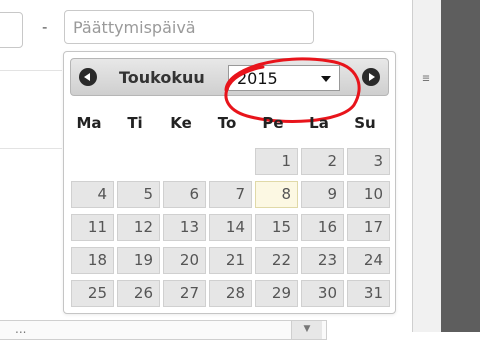 This screenshot has width=480, height=340. I want to click on calendar-day-today: 8, so click(276, 194).